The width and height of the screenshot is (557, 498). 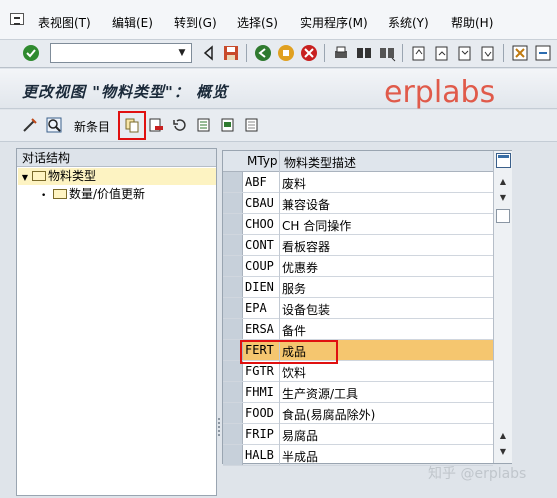 I want to click on new-entries-button: 新条目, so click(x=92, y=126).